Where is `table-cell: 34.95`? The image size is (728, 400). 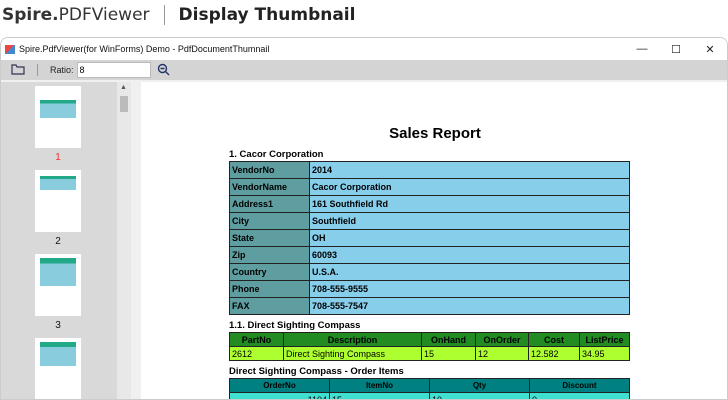 table-cell: 34.95 is located at coordinates (604, 353).